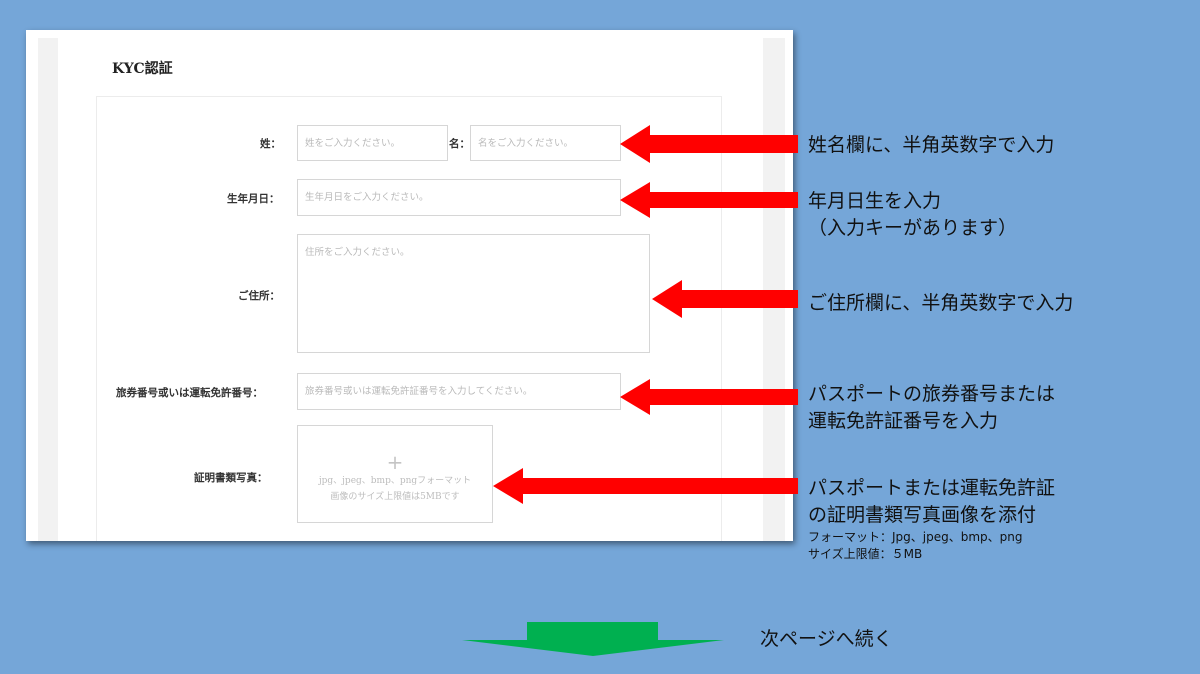 This screenshot has height=674, width=1200. Describe the element at coordinates (875, 201) in the screenshot. I see `note-birthdate: 年月日生を入力` at that location.